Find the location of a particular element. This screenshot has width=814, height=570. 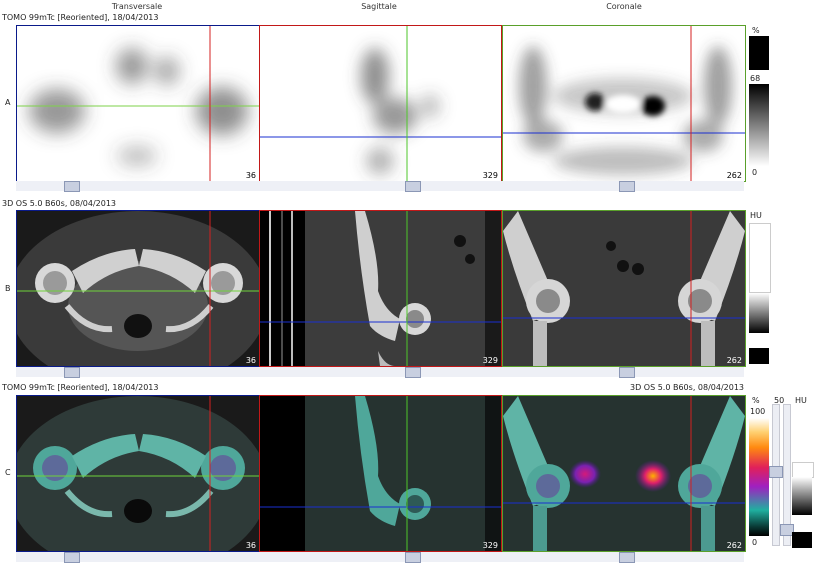

slice-number-c-coronal: 262 is located at coordinates (734, 545).